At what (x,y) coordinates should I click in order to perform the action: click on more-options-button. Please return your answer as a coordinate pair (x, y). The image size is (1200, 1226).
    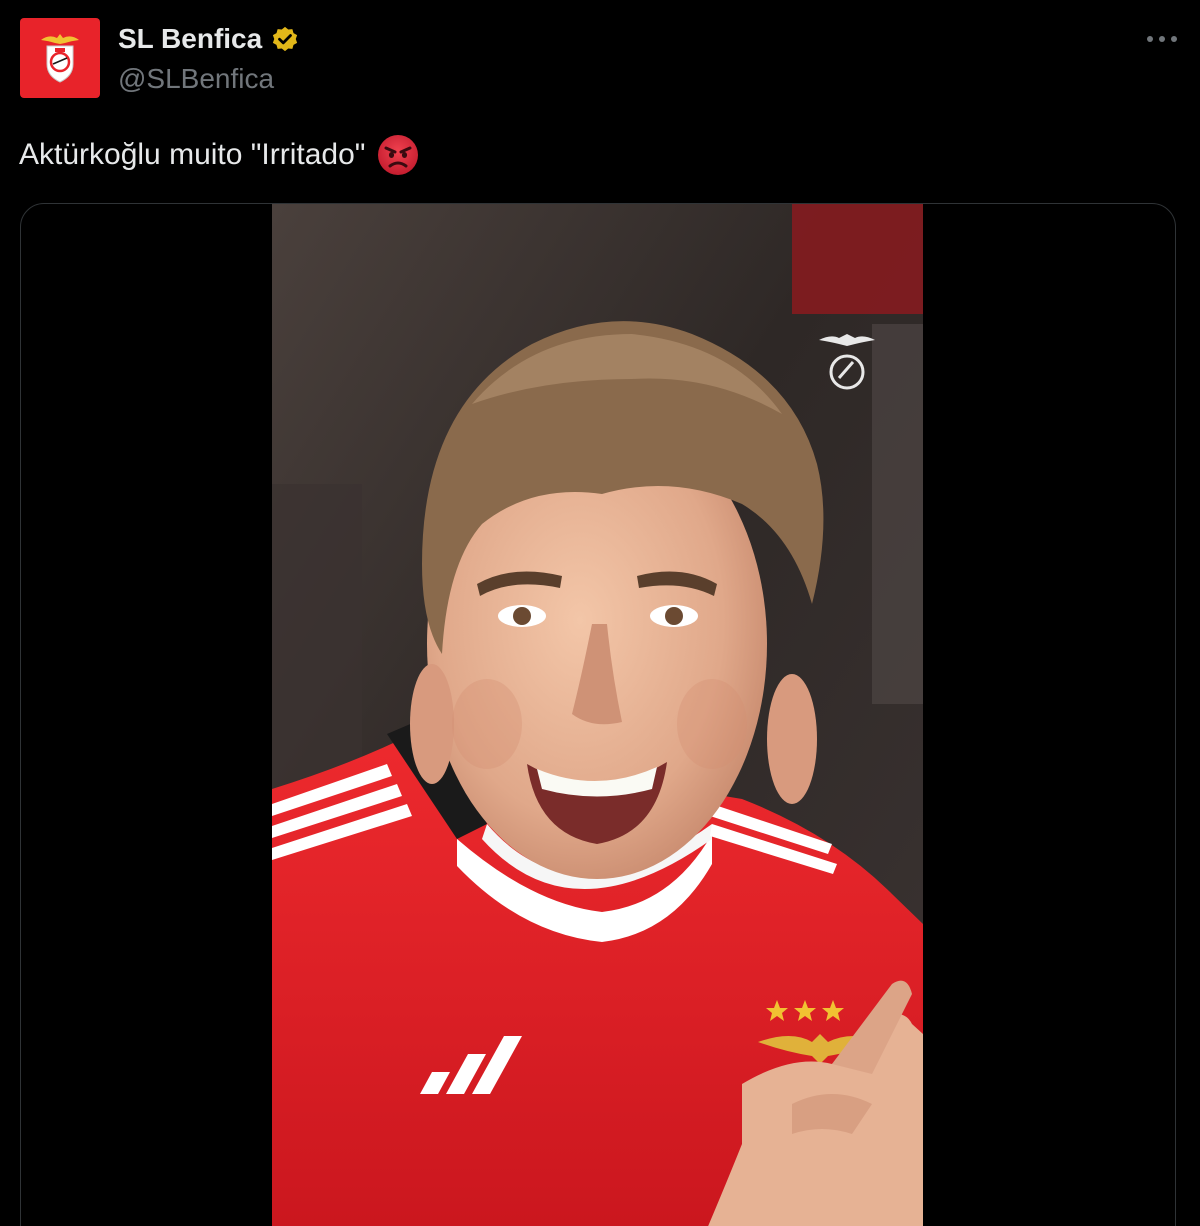
    Looking at the image, I should click on (1162, 39).